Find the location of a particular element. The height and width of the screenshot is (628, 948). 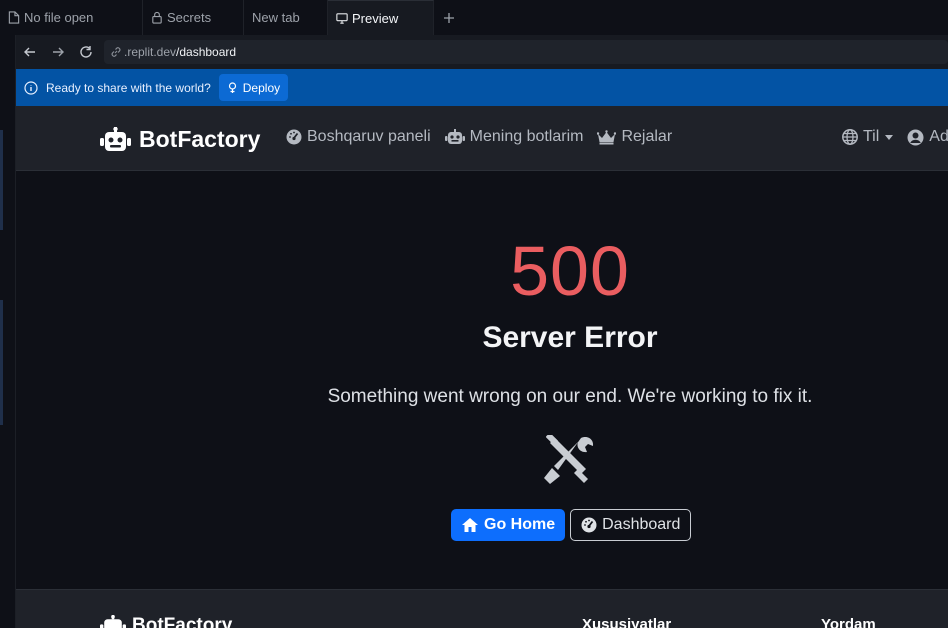

back-button is located at coordinates (30, 52).